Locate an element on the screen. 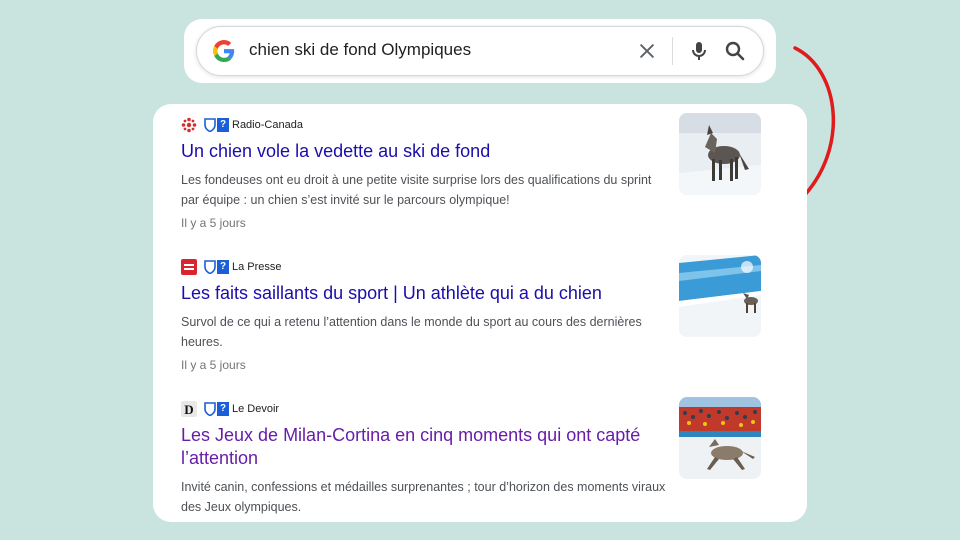 The width and height of the screenshot is (960, 540). search-divider is located at coordinates (672, 51).